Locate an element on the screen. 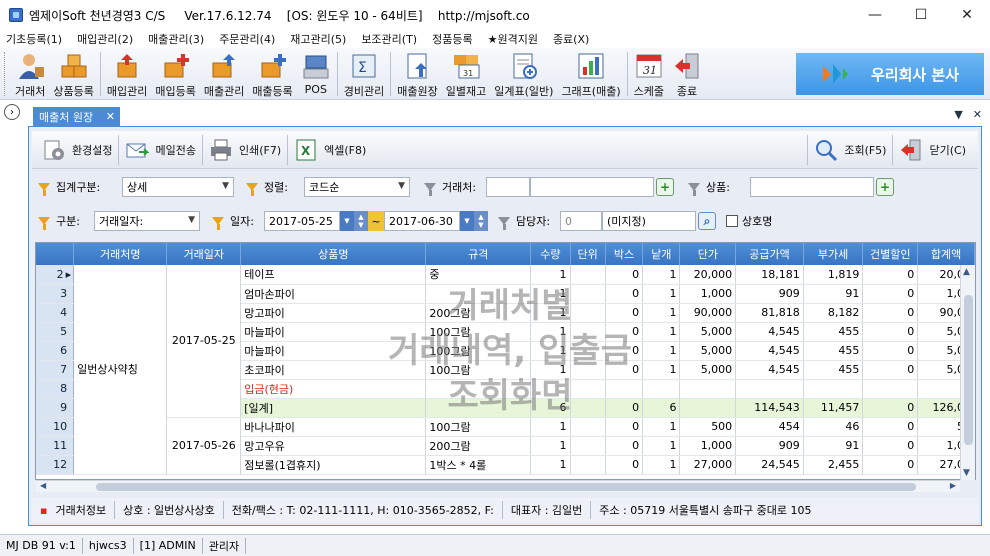 This screenshot has height=556, width=990. customer-info-tab: ▪ 거래처정보 is located at coordinates (74, 510).